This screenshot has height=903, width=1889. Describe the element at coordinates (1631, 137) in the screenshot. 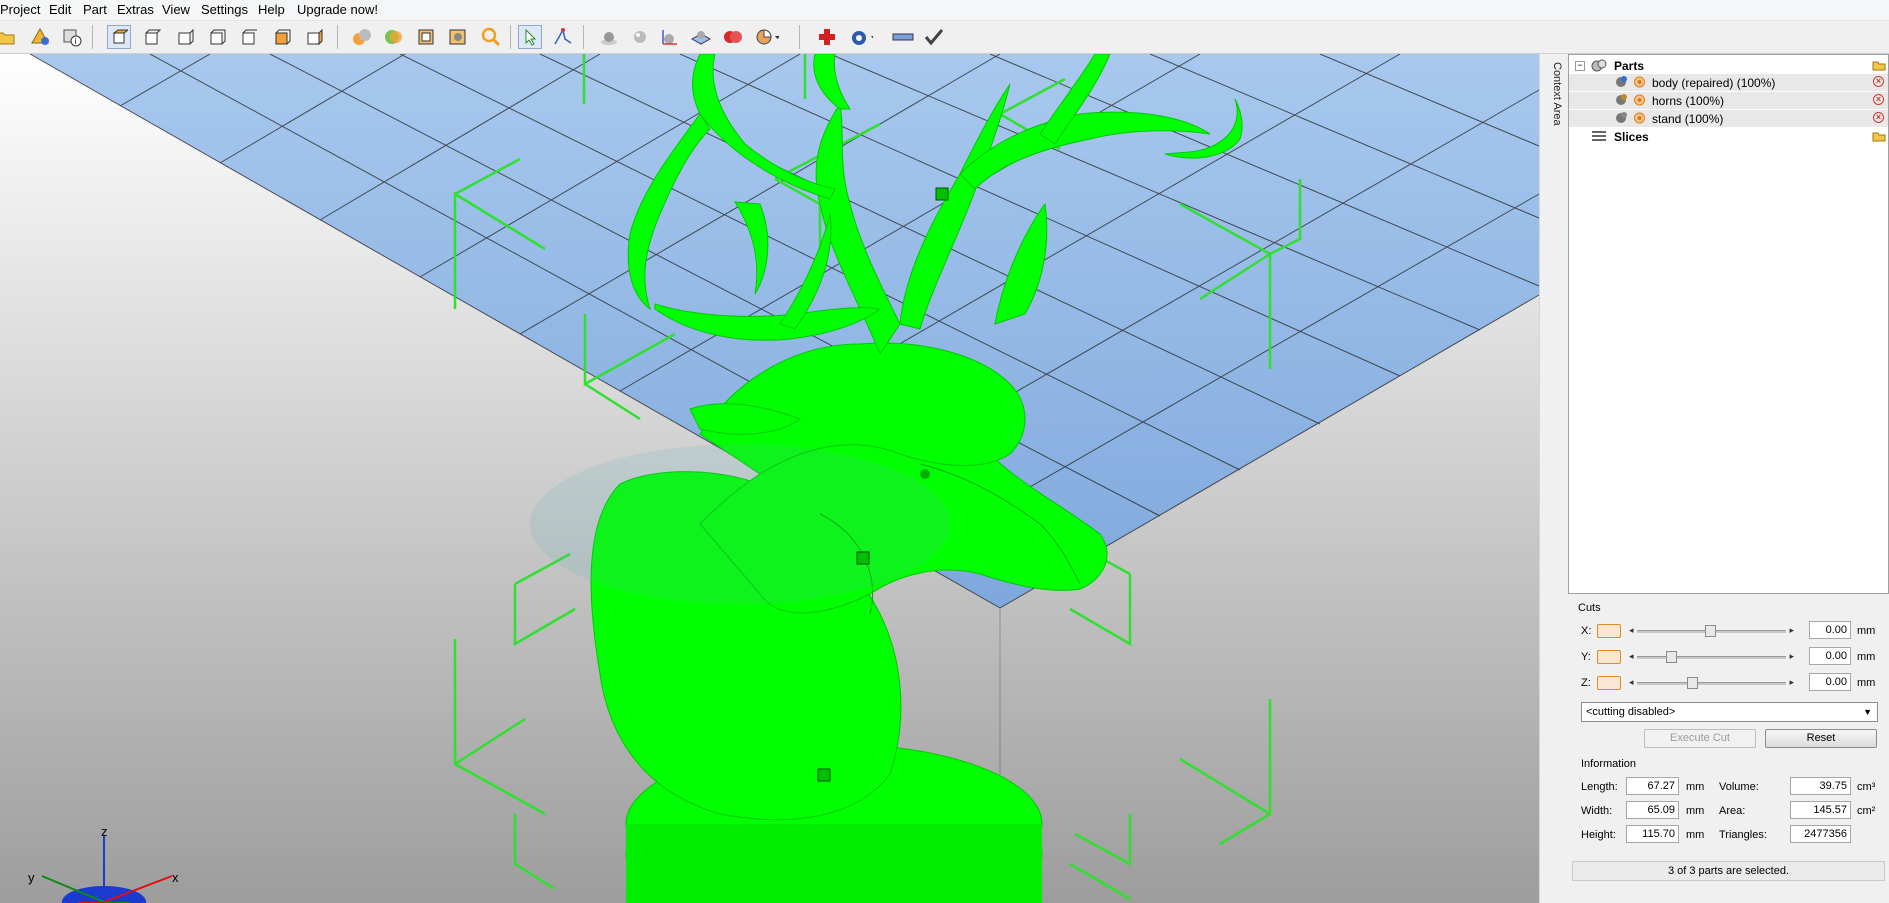

I see `tree-slices-label: Slices` at that location.